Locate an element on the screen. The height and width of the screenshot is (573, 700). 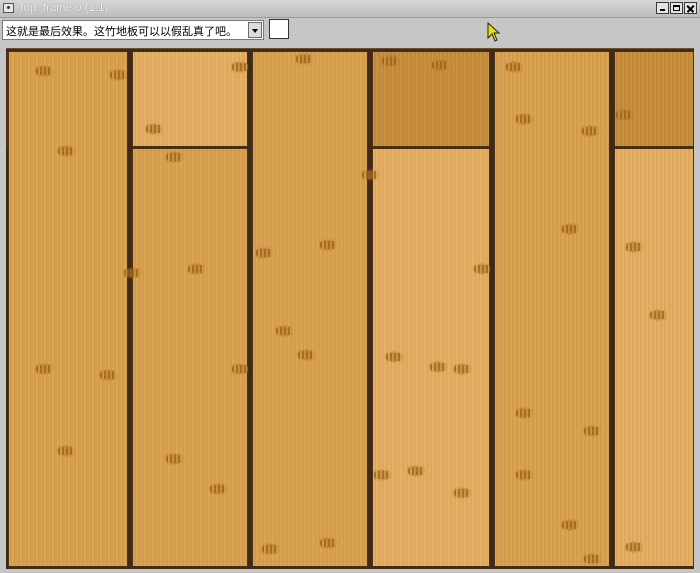
channel-dropdown-value: 这就是最后效果。这竹地板可以以假乱真了吧。 is located at coordinates (121, 31).